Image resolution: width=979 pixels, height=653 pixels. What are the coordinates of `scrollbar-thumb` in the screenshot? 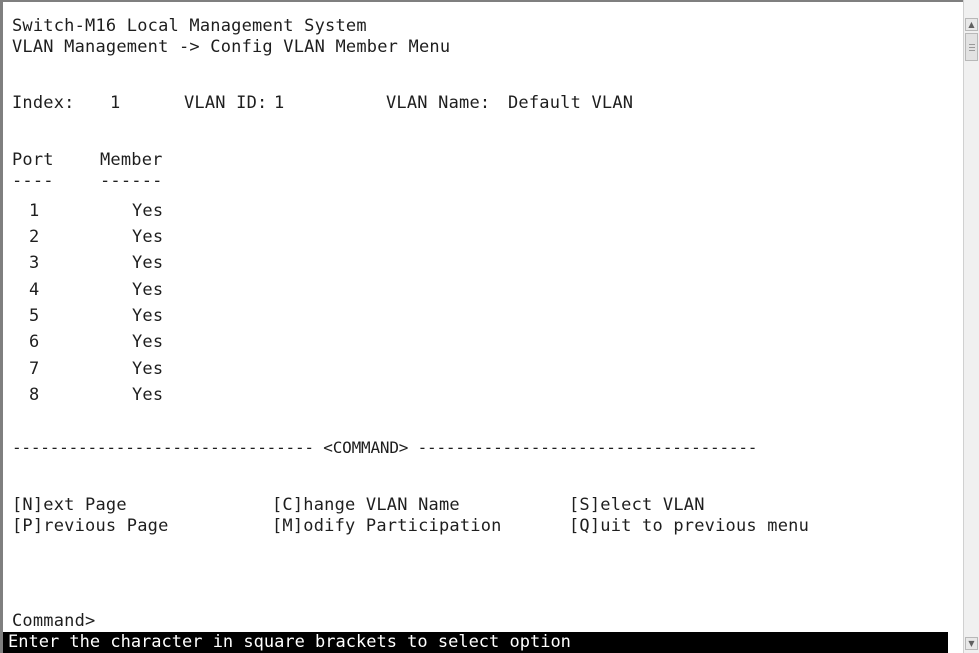 It's located at (971, 47).